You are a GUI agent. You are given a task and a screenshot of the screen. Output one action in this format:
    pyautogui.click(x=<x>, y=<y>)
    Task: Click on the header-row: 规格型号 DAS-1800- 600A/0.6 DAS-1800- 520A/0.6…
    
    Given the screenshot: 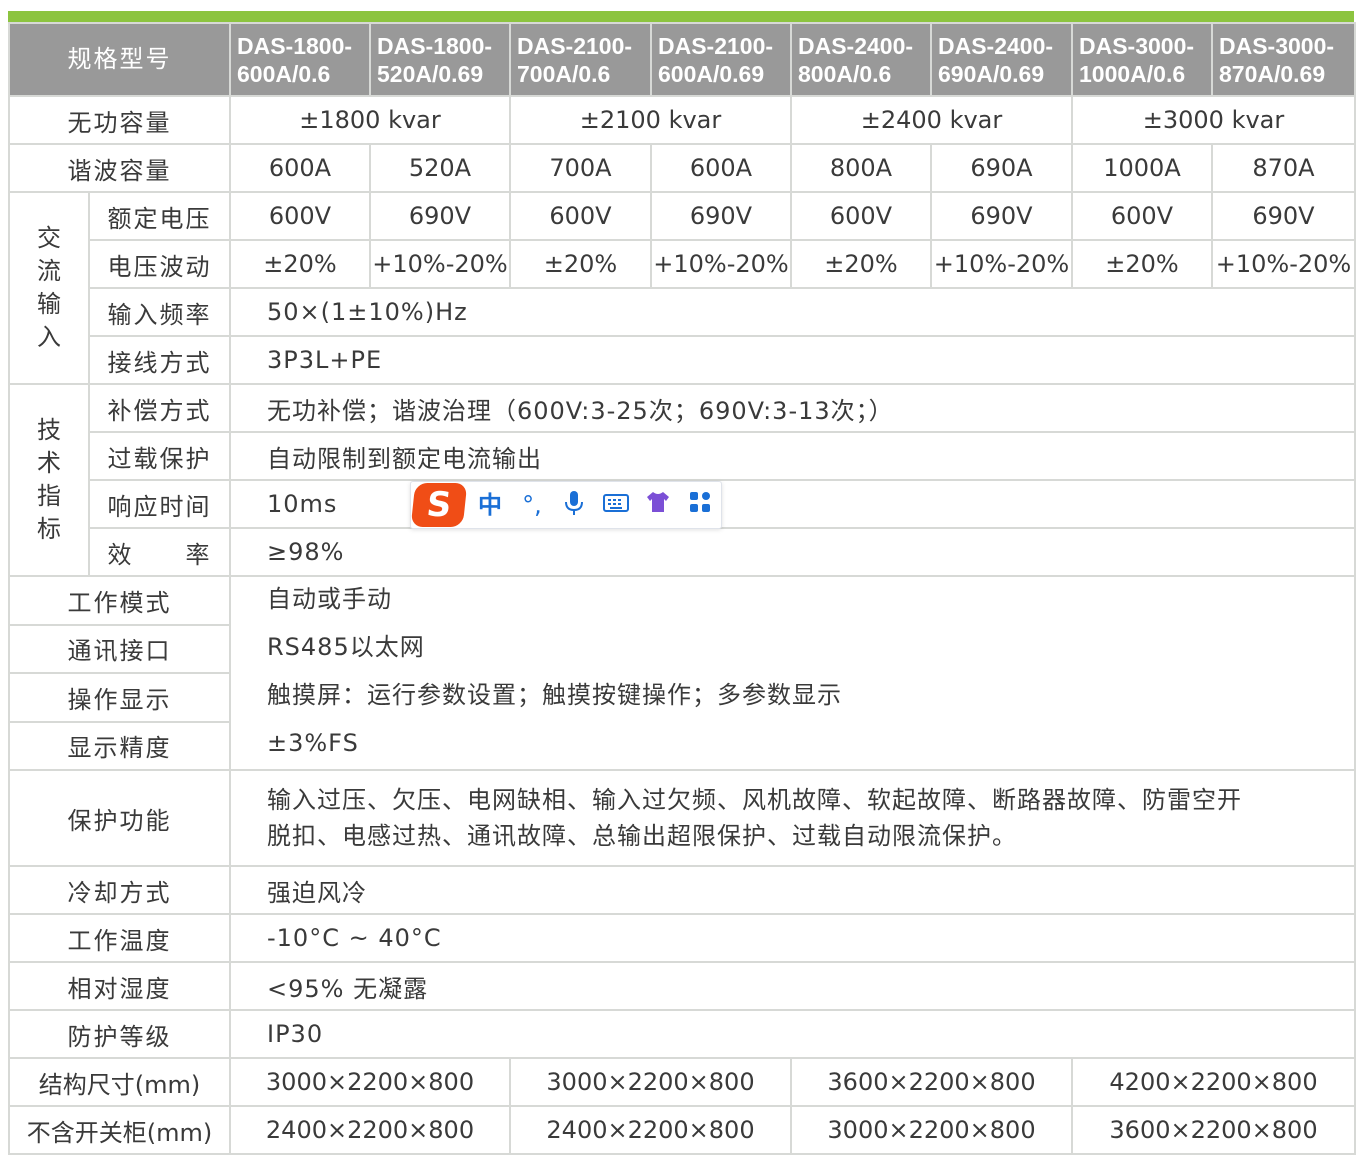 What is the action you would take?
    pyautogui.click(x=682, y=59)
    